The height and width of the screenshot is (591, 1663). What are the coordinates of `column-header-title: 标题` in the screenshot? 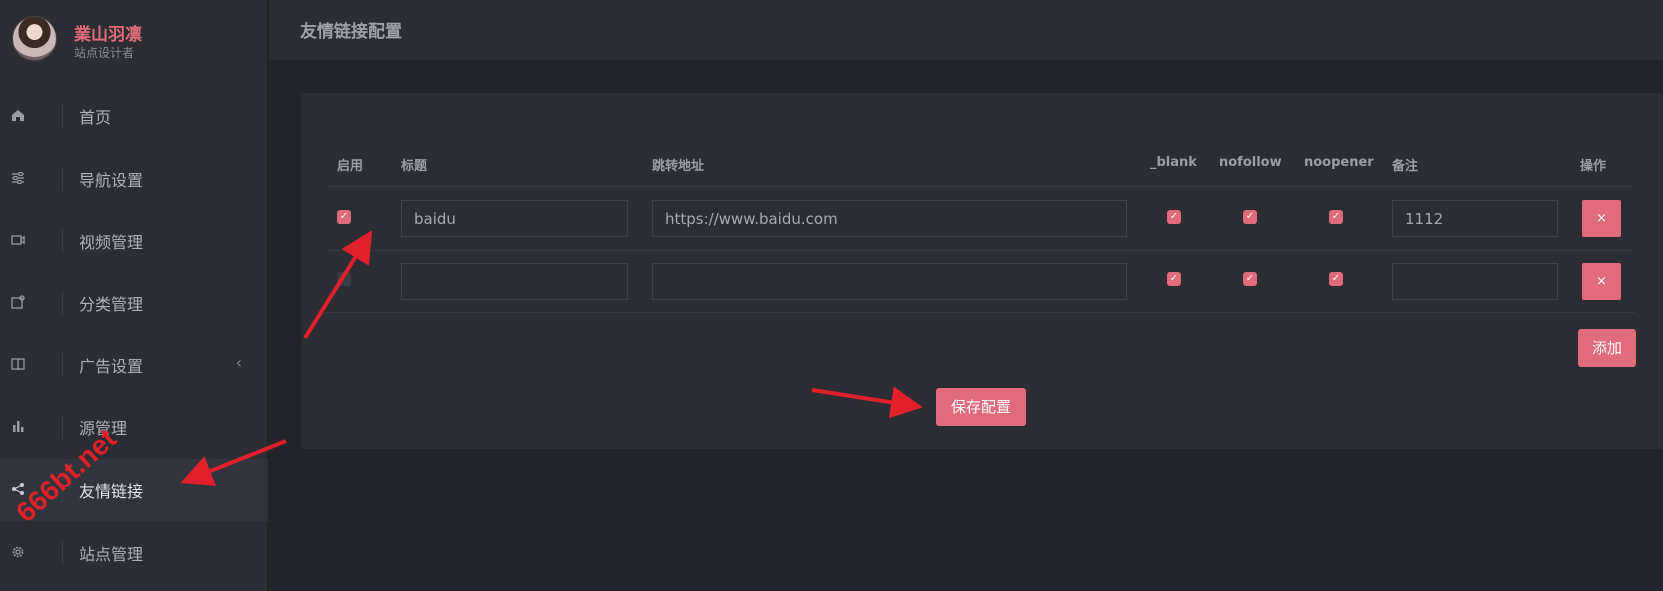 It's located at (414, 166).